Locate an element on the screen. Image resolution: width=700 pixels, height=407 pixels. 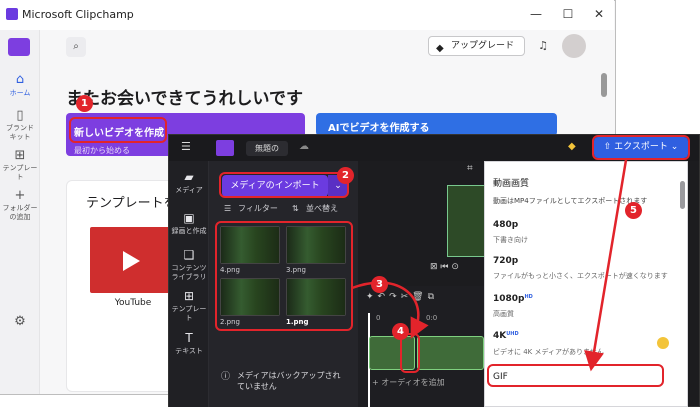
arrow-export-to-gif is located at coordinates (606, 265).